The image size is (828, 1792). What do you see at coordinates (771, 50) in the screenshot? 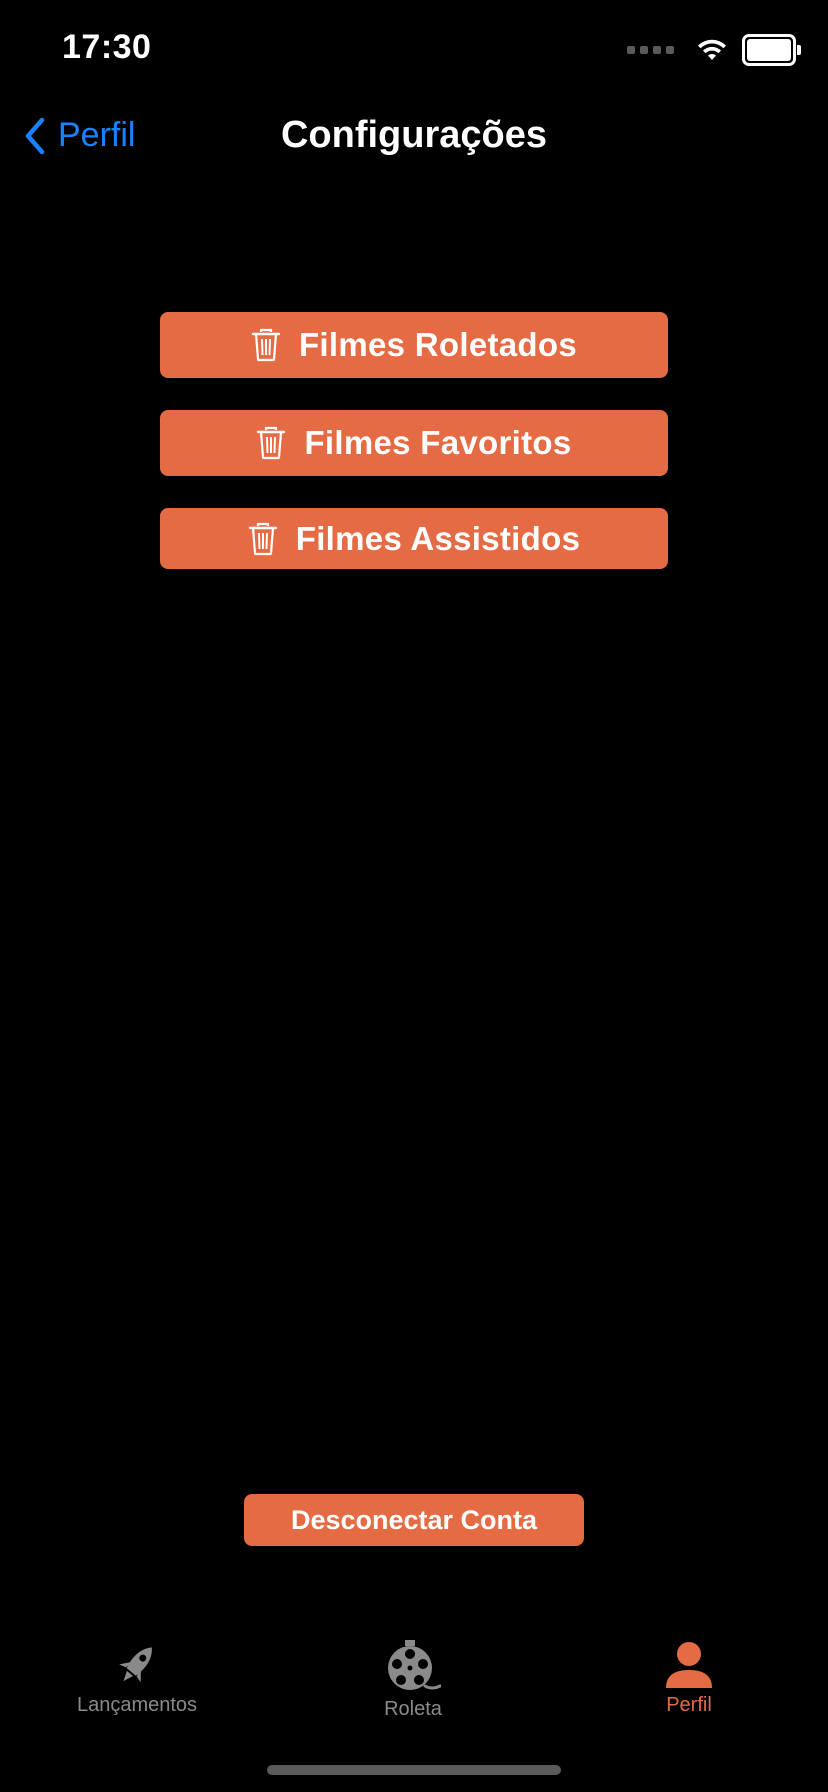
I see `battery-icon` at bounding box center [771, 50].